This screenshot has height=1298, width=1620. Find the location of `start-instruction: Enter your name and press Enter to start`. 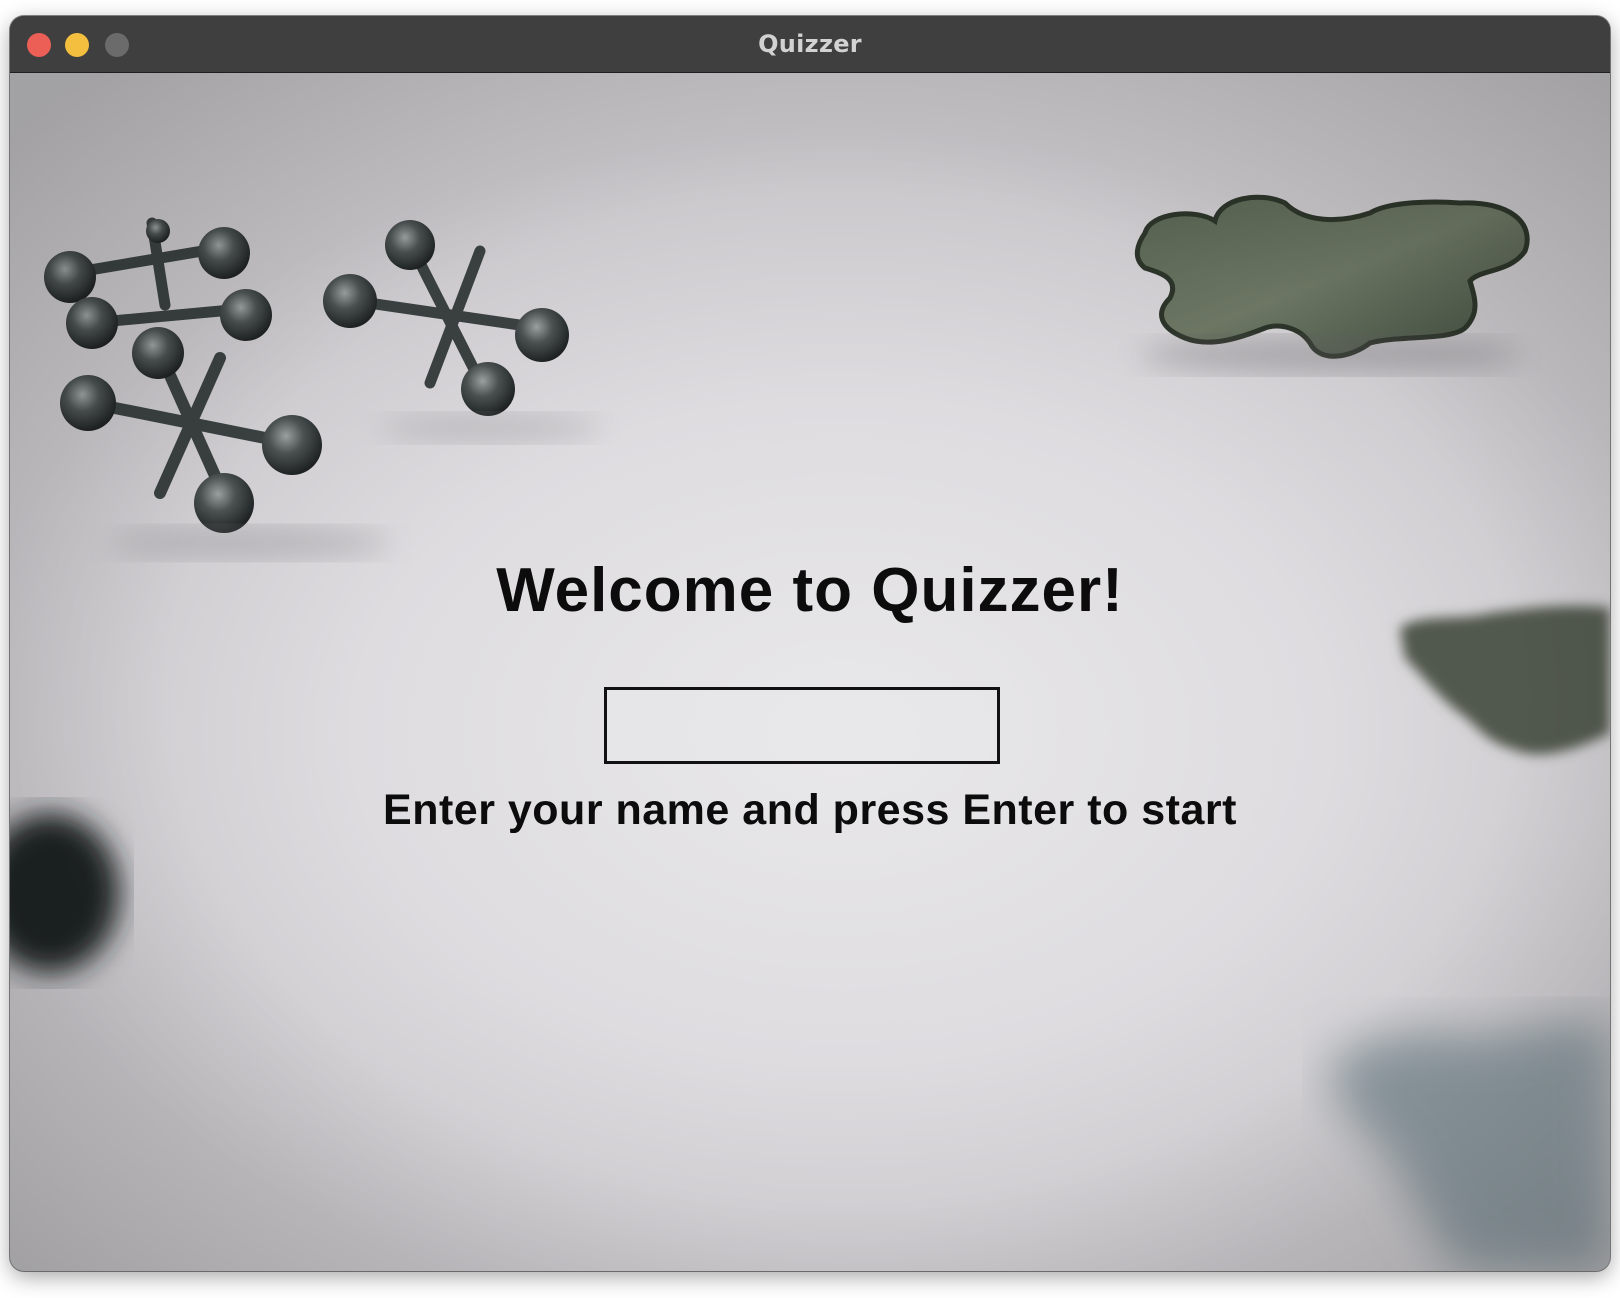

start-instruction: Enter your name and press Enter to start is located at coordinates (810, 810).